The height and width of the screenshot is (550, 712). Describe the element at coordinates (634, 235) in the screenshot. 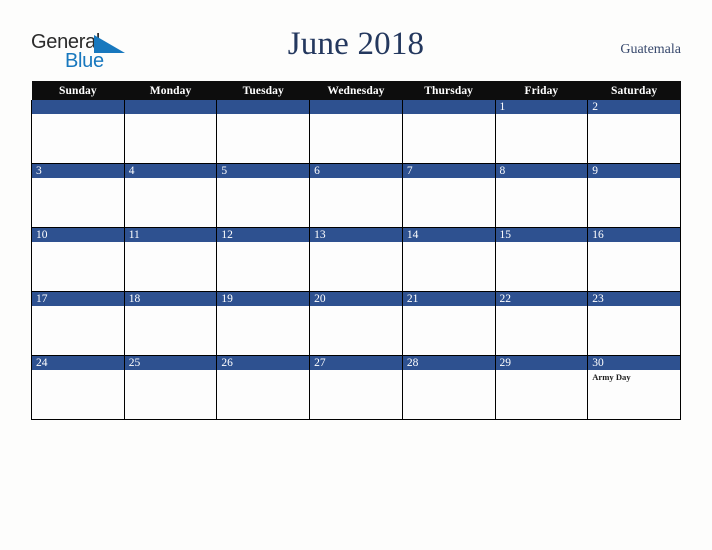

I see `day-number: 16` at that location.